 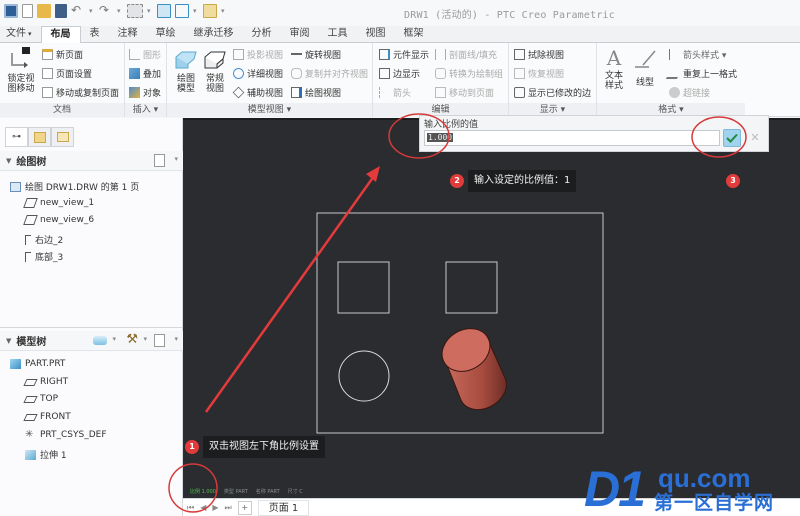 What do you see at coordinates (46, 454) in the screenshot?
I see `tree-node-feature: 拉伸 1` at bounding box center [46, 454].